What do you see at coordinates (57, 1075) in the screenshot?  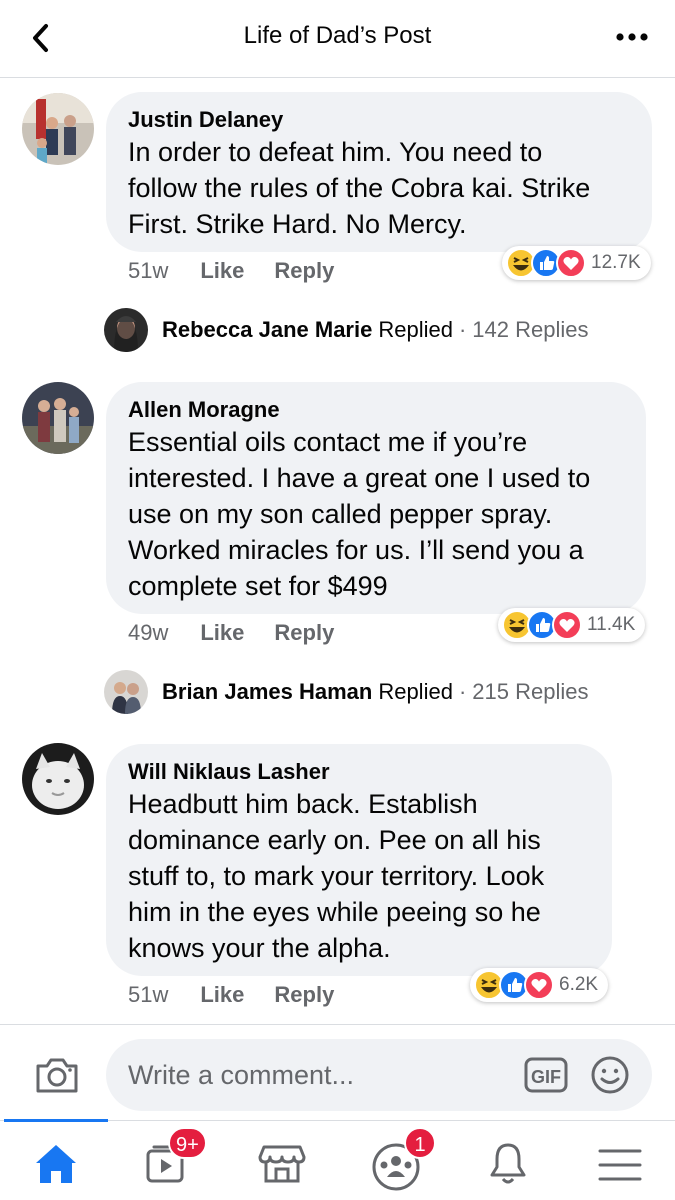 I see `camera-icon` at bounding box center [57, 1075].